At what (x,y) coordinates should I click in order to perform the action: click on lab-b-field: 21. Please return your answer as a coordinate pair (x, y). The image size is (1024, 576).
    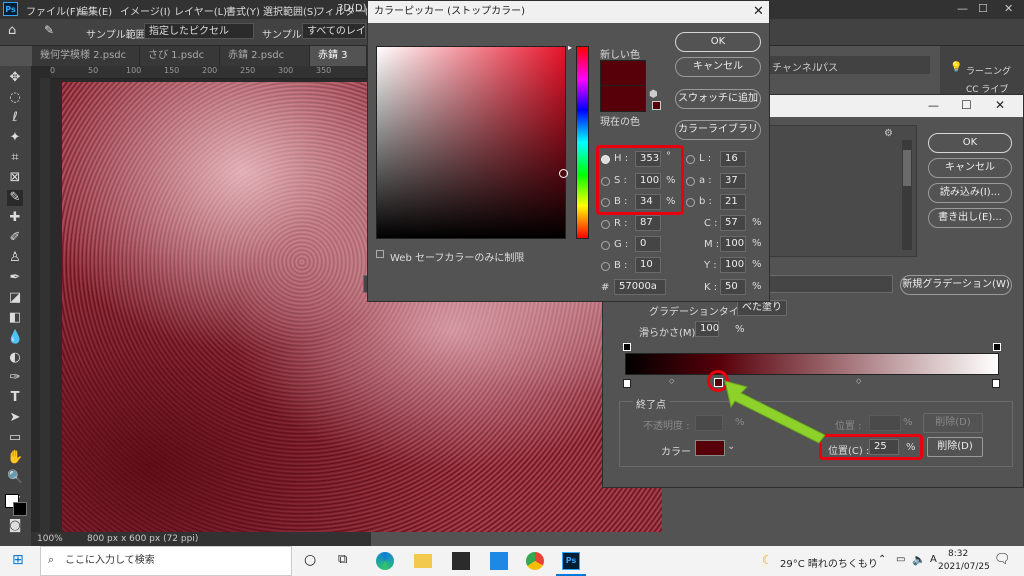
    Looking at the image, I should click on (733, 202).